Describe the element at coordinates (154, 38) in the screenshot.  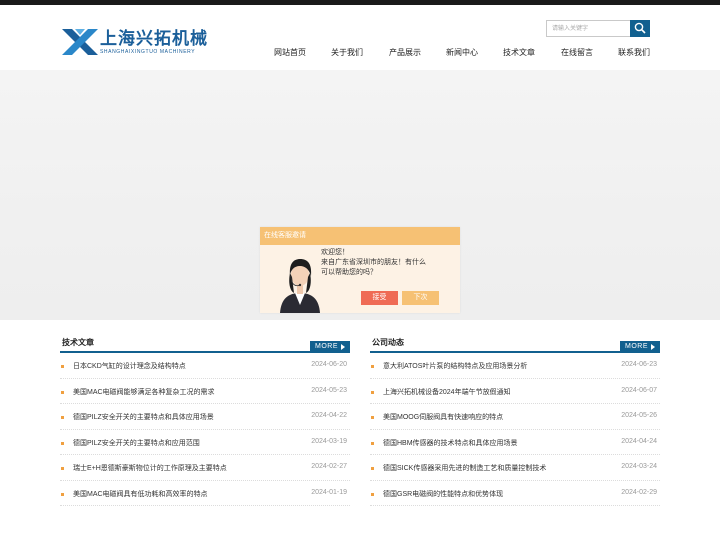
I see `logo-chinese-name: 上海兴拓机械` at that location.